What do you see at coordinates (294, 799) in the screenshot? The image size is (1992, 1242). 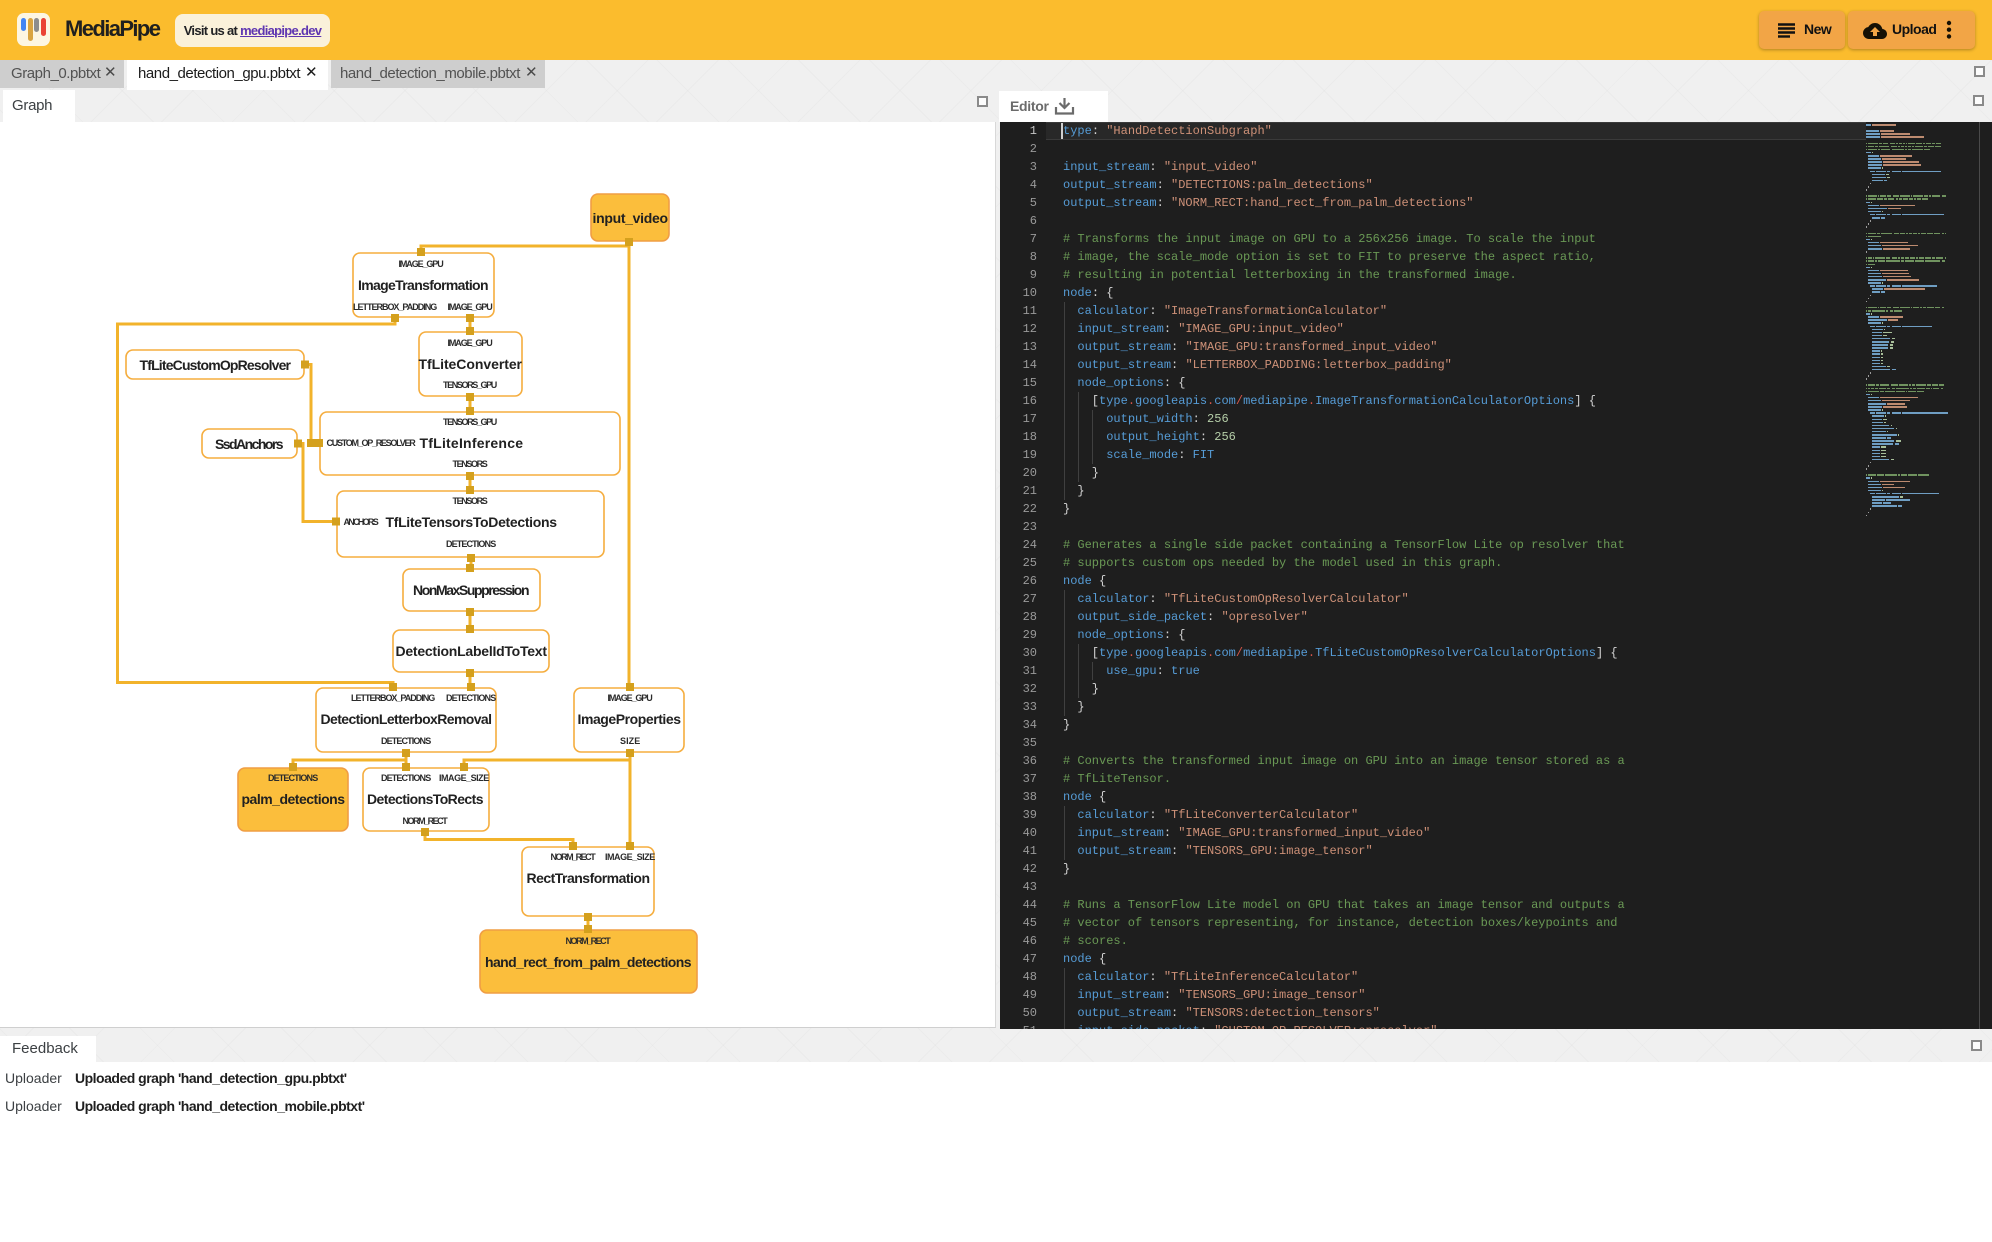 I see `svg-text: palm_detections` at bounding box center [294, 799].